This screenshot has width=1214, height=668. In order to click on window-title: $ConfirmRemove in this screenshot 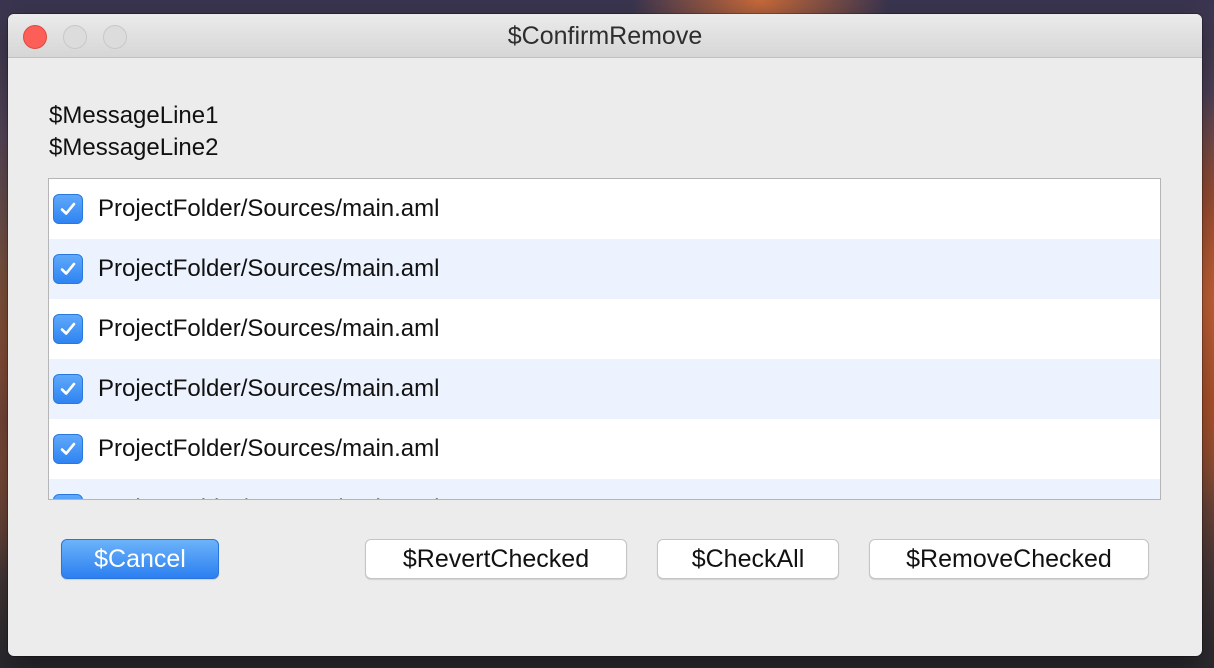, I will do `click(605, 36)`.